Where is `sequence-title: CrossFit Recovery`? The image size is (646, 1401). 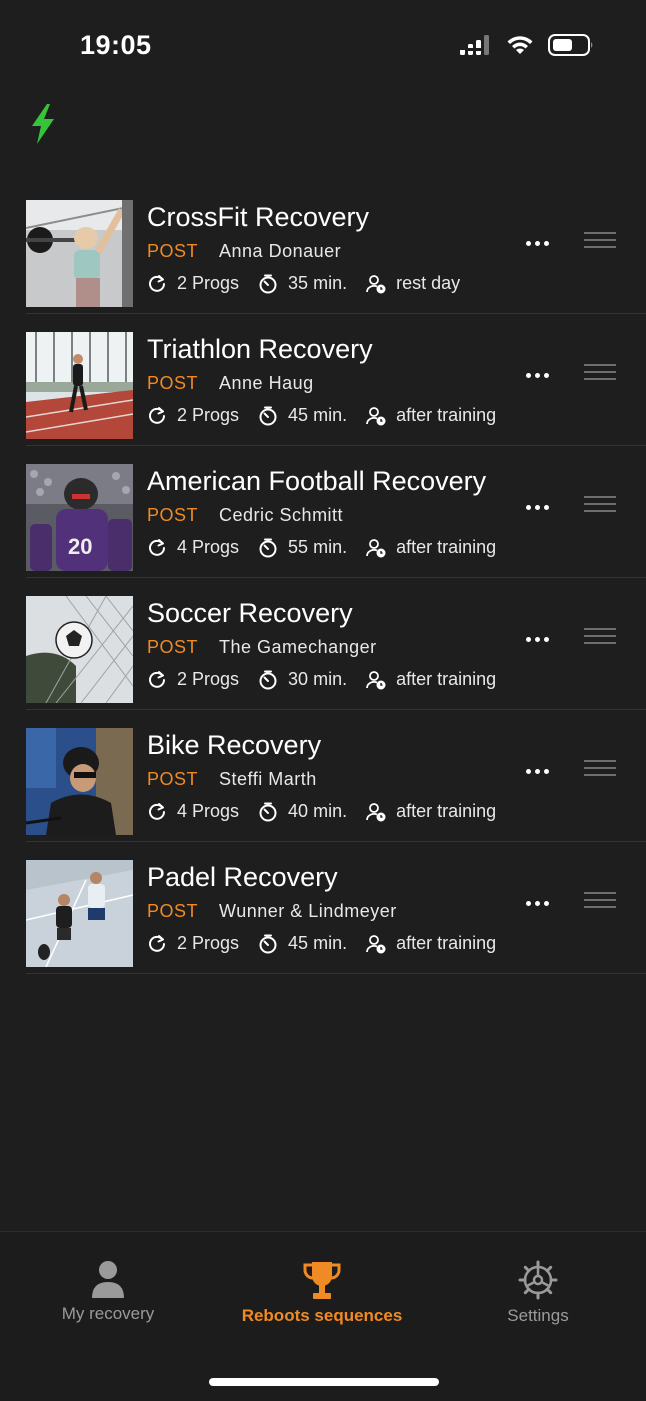
sequence-title: CrossFit Recovery is located at coordinates (258, 217).